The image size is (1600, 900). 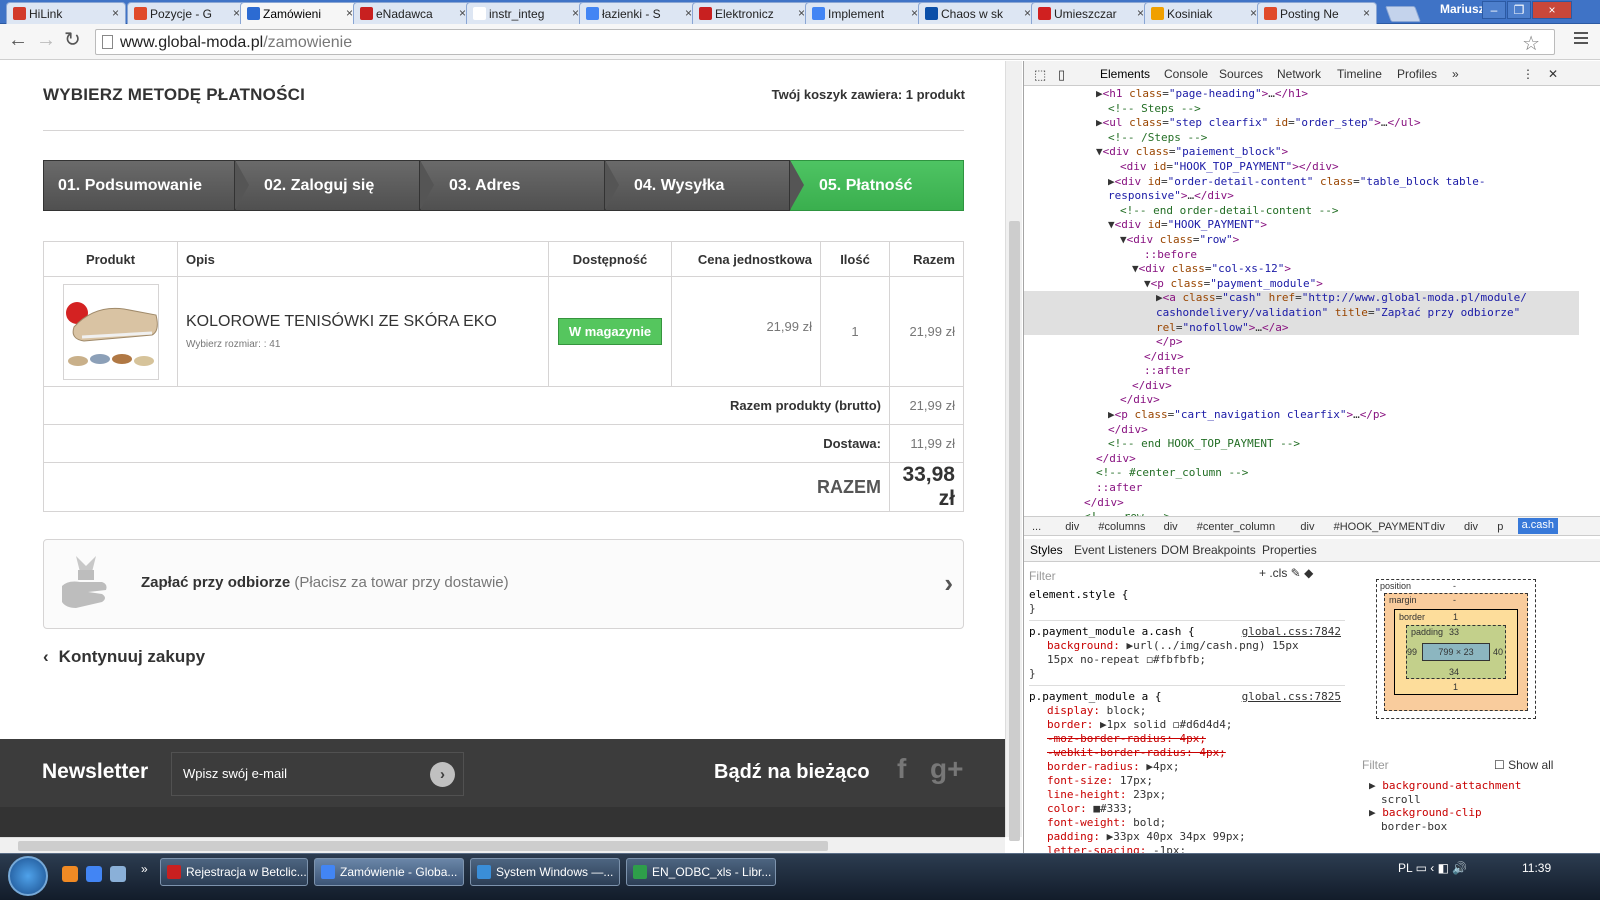 What do you see at coordinates (1301, 269) in the screenshot?
I see `dom-node: ▼<div class="col-xs-12">` at bounding box center [1301, 269].